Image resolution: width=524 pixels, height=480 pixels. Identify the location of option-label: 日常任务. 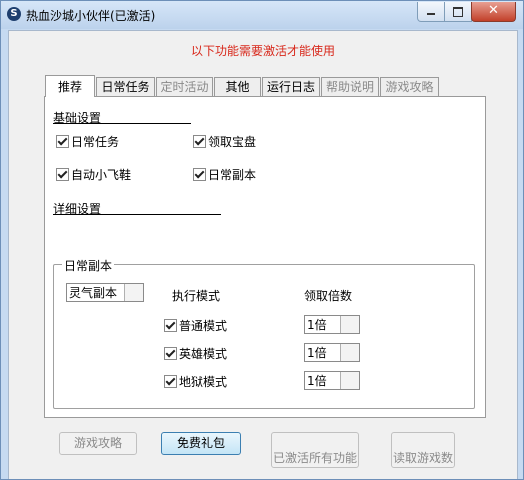
(95, 142).